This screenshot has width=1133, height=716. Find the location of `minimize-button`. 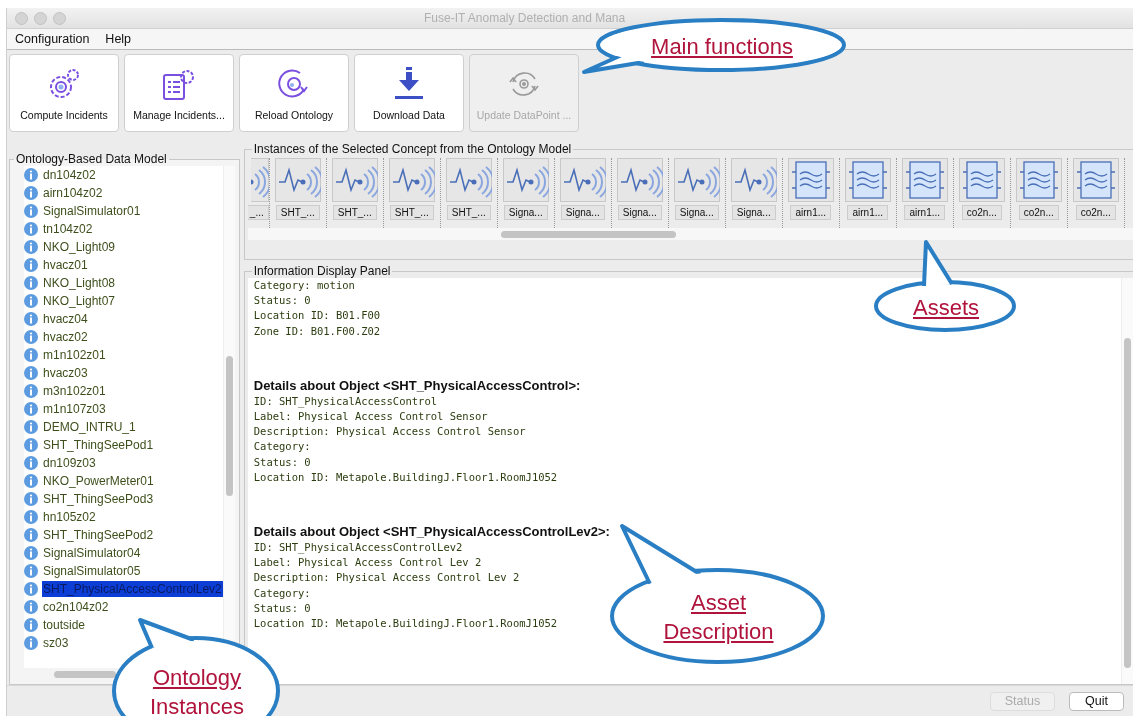

minimize-button is located at coordinates (40, 18).